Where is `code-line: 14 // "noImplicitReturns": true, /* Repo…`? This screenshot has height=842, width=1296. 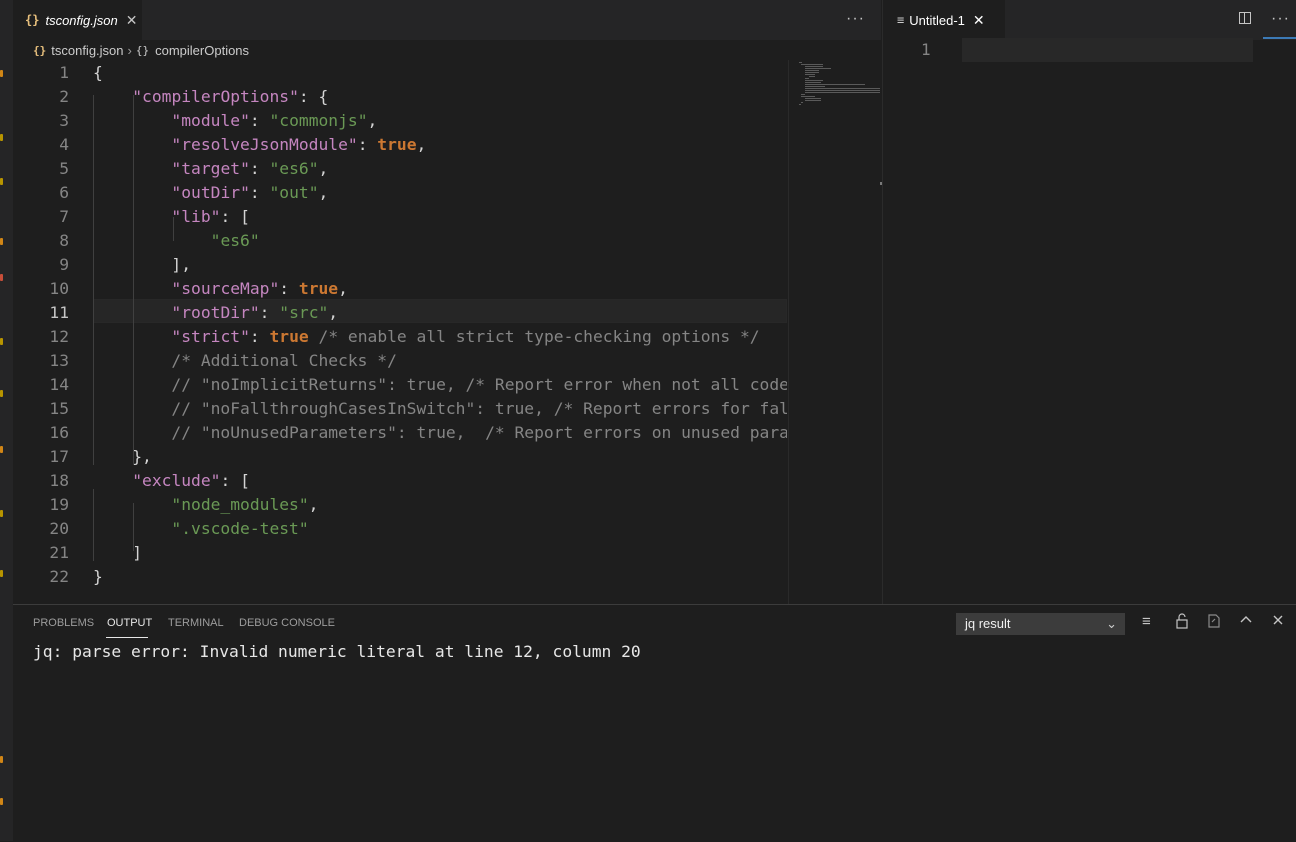 code-line: 14 // "noImplicitReturns": true, /* Repo… is located at coordinates (400, 385).